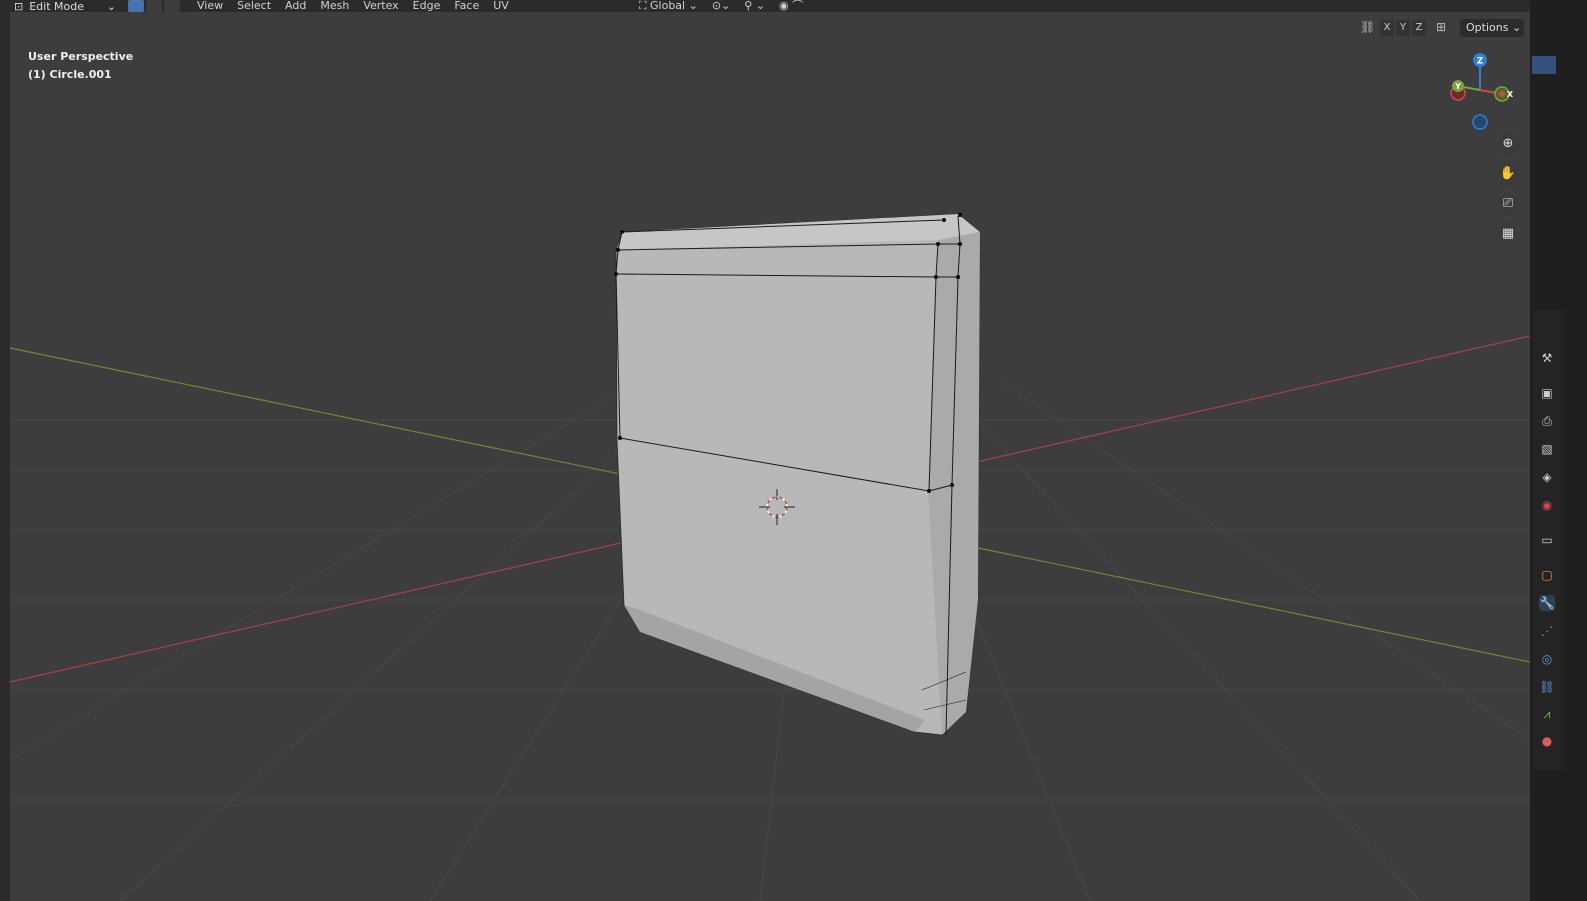 Image resolution: width=1587 pixels, height=901 pixels. I want to click on topology-icon: ⊞, so click(1441, 27).